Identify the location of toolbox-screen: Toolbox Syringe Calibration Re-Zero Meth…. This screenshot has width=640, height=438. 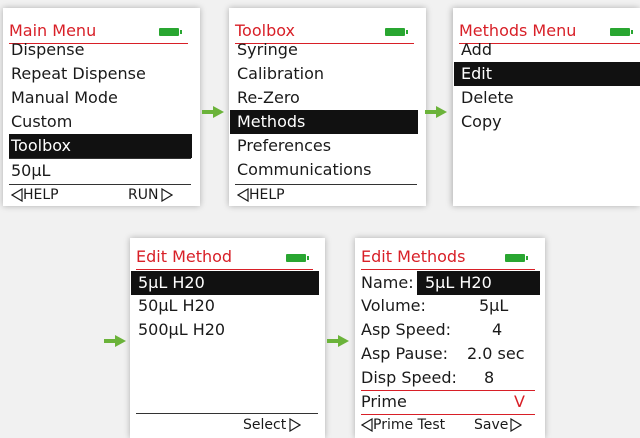
(327, 107).